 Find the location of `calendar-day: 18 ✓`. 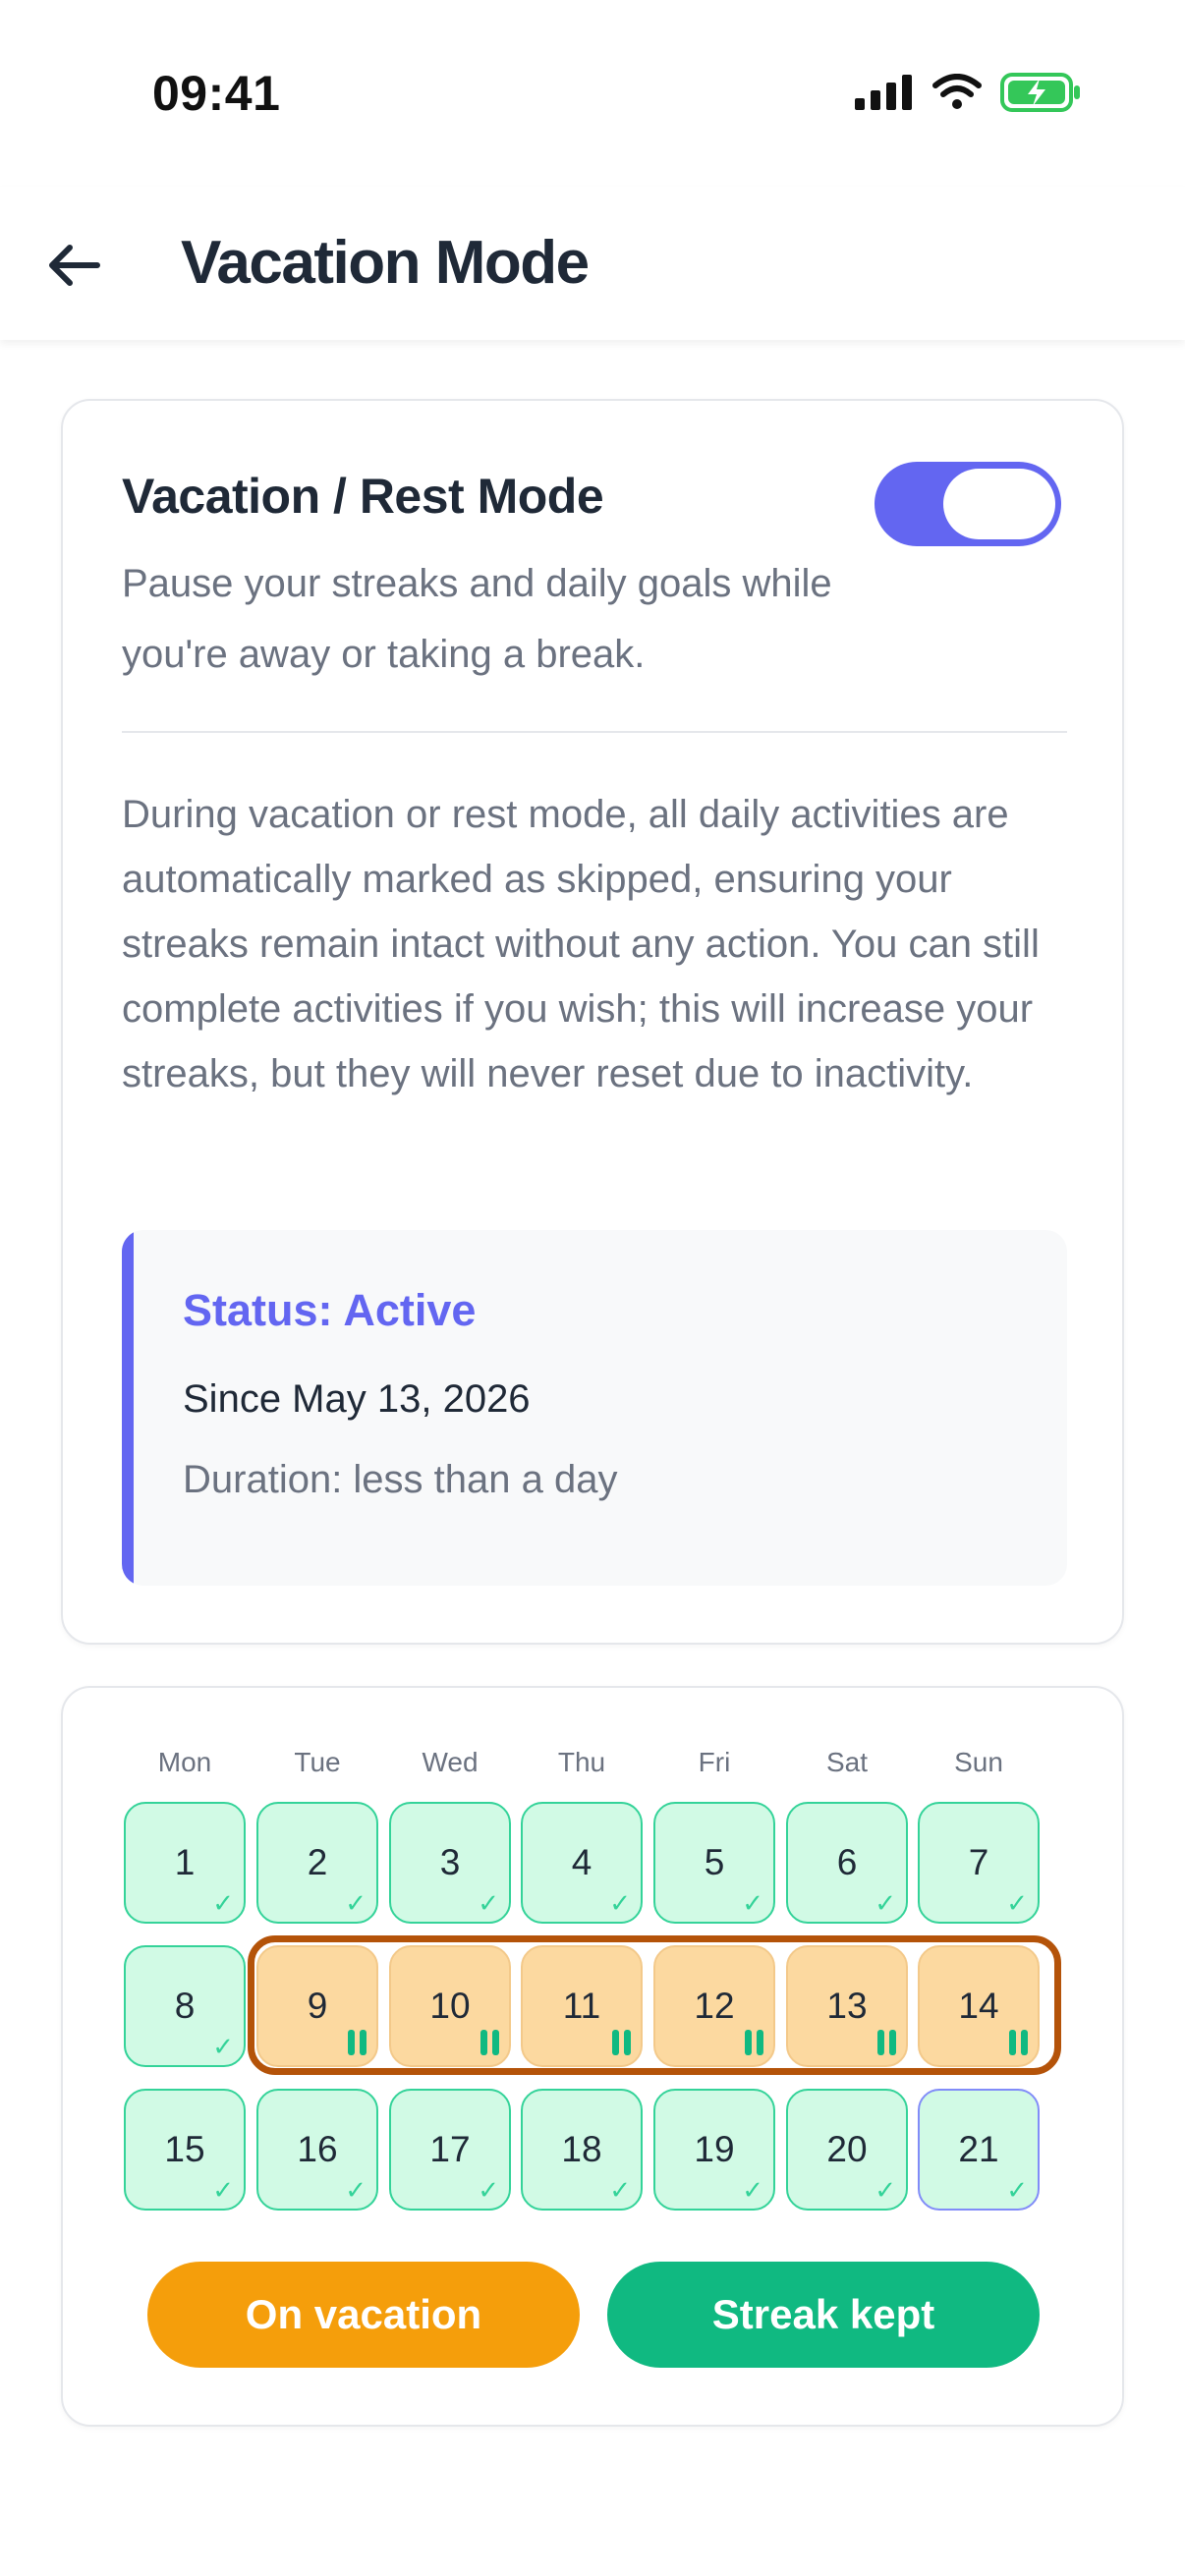

calendar-day: 18 ✓ is located at coordinates (582, 2150).